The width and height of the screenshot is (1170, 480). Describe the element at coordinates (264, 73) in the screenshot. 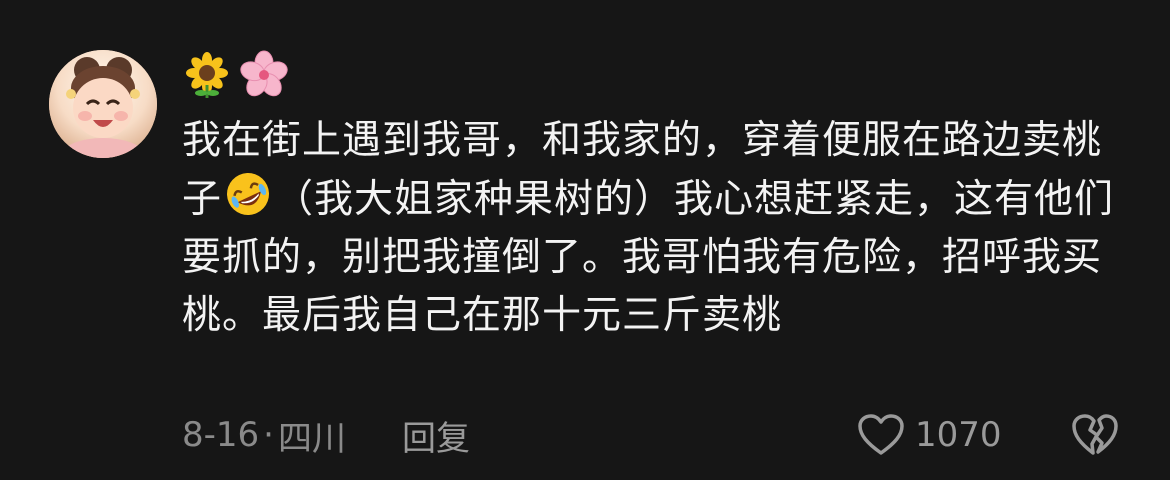

I see `cherry-blossom-icon` at that location.